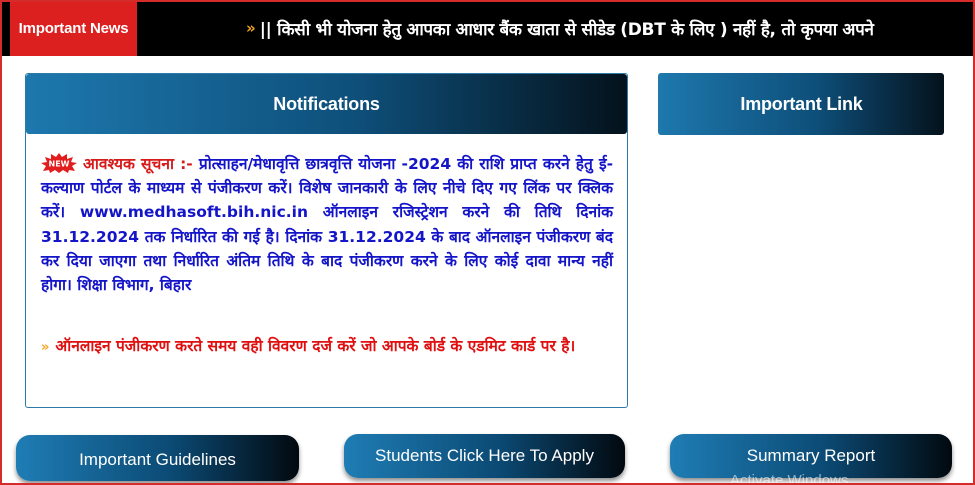 The height and width of the screenshot is (485, 975). I want to click on new-badge-icon: NEW, so click(59, 162).